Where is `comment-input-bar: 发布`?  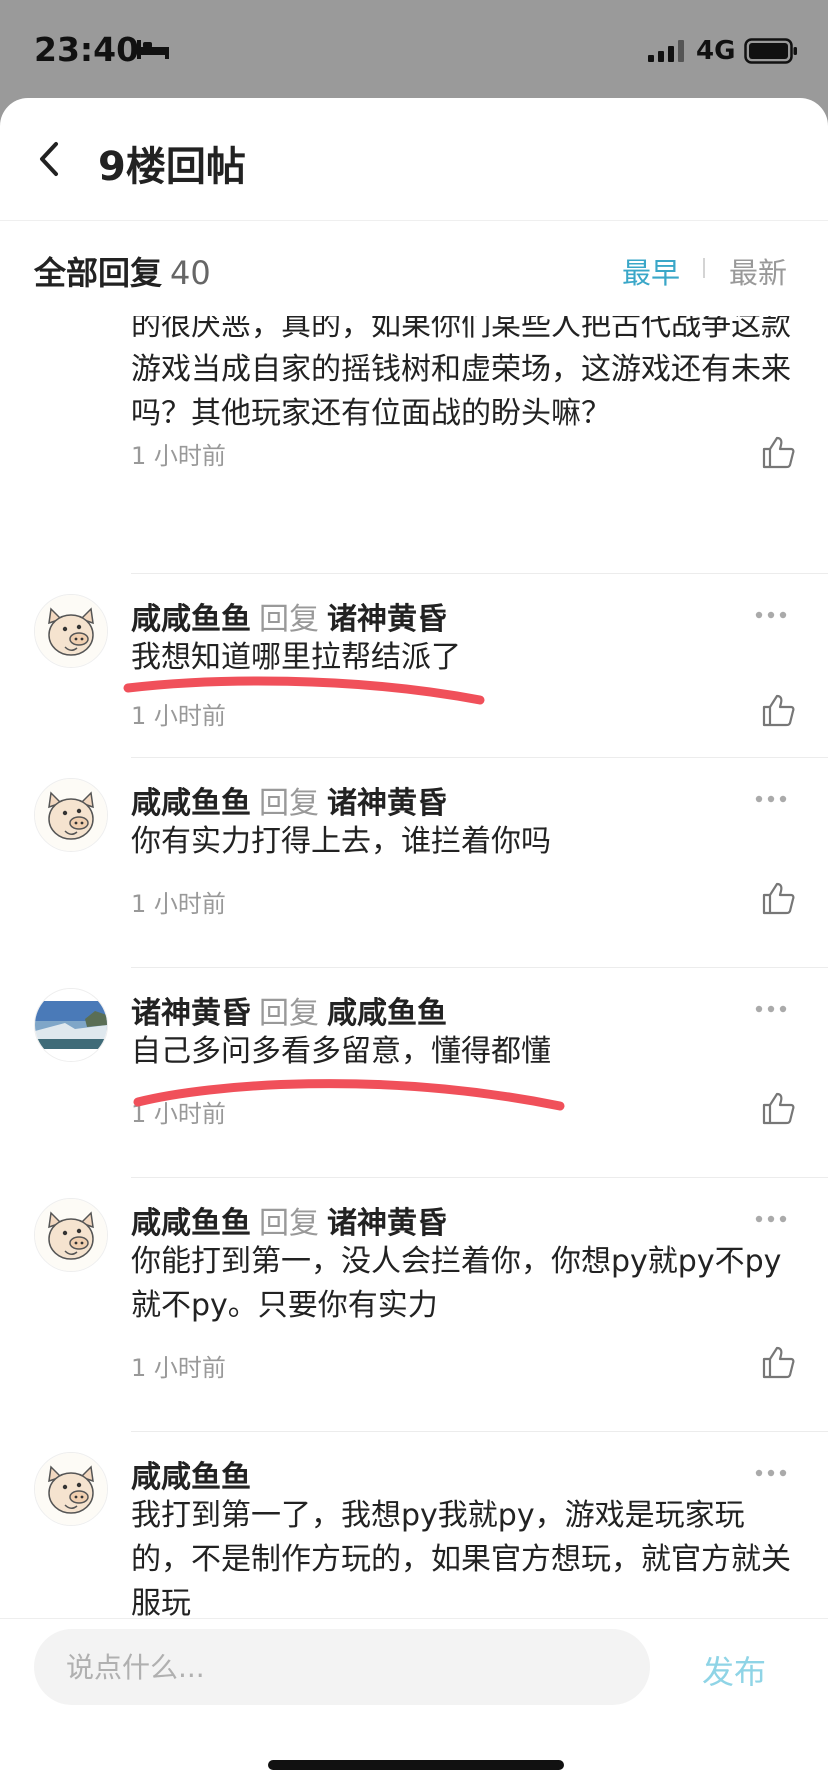 comment-input-bar: 发布 is located at coordinates (414, 1668).